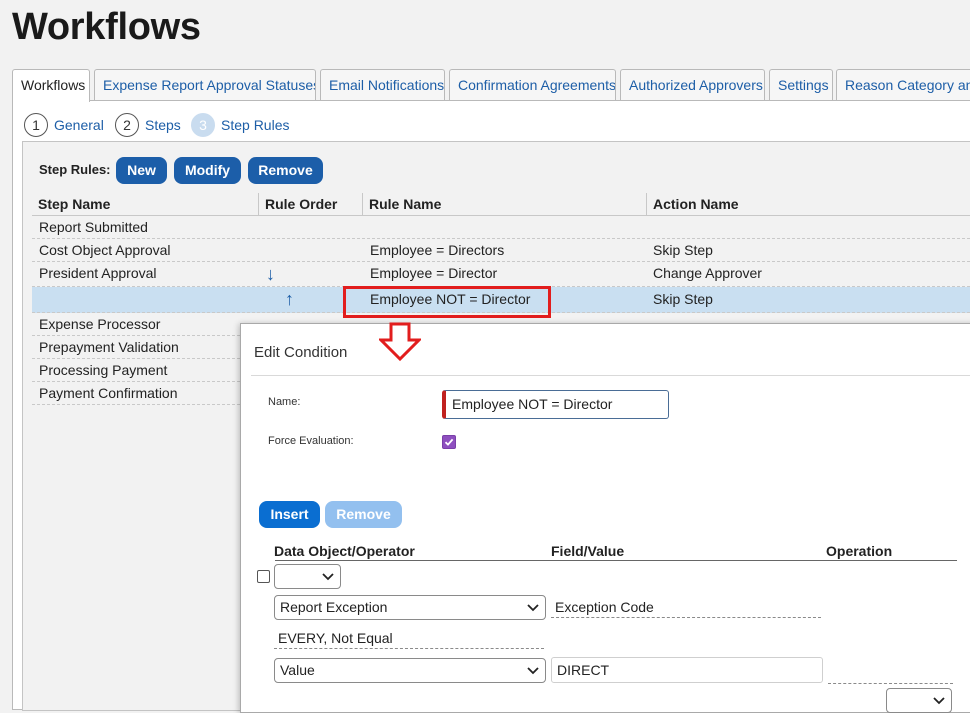 Image resolution: width=970 pixels, height=713 pixels. Describe the element at coordinates (310, 204) in the screenshot. I see `column-header-rule-order: Rule Order` at that location.